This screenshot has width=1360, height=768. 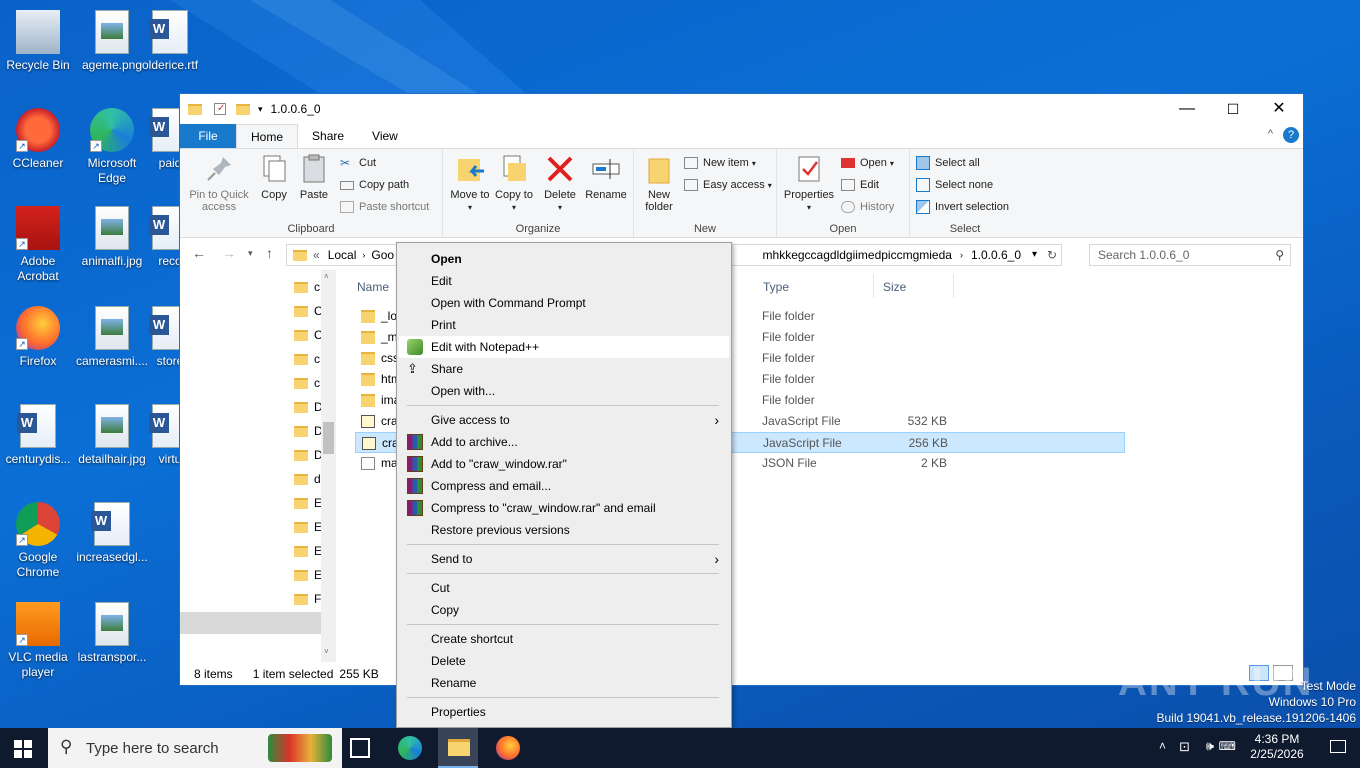 What do you see at coordinates (170, 38) in the screenshot?
I see `desktop-icon-2: Wolderice.rtf` at bounding box center [170, 38].